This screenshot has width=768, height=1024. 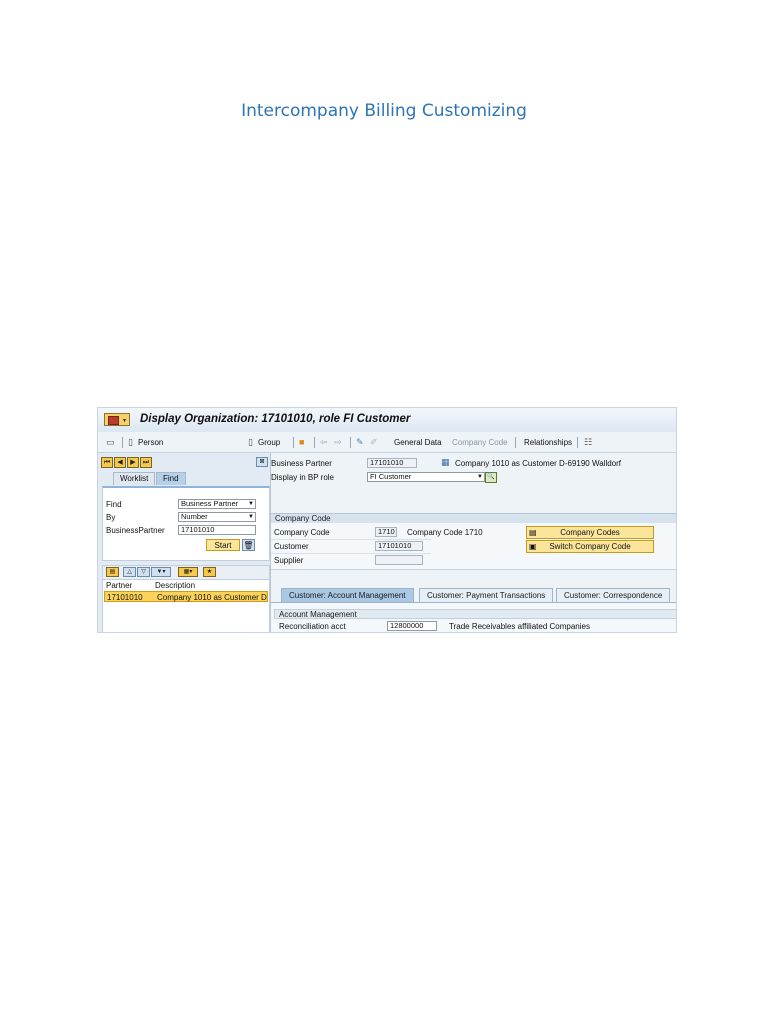 I want to click on customer-label: Customer, so click(x=291, y=546).